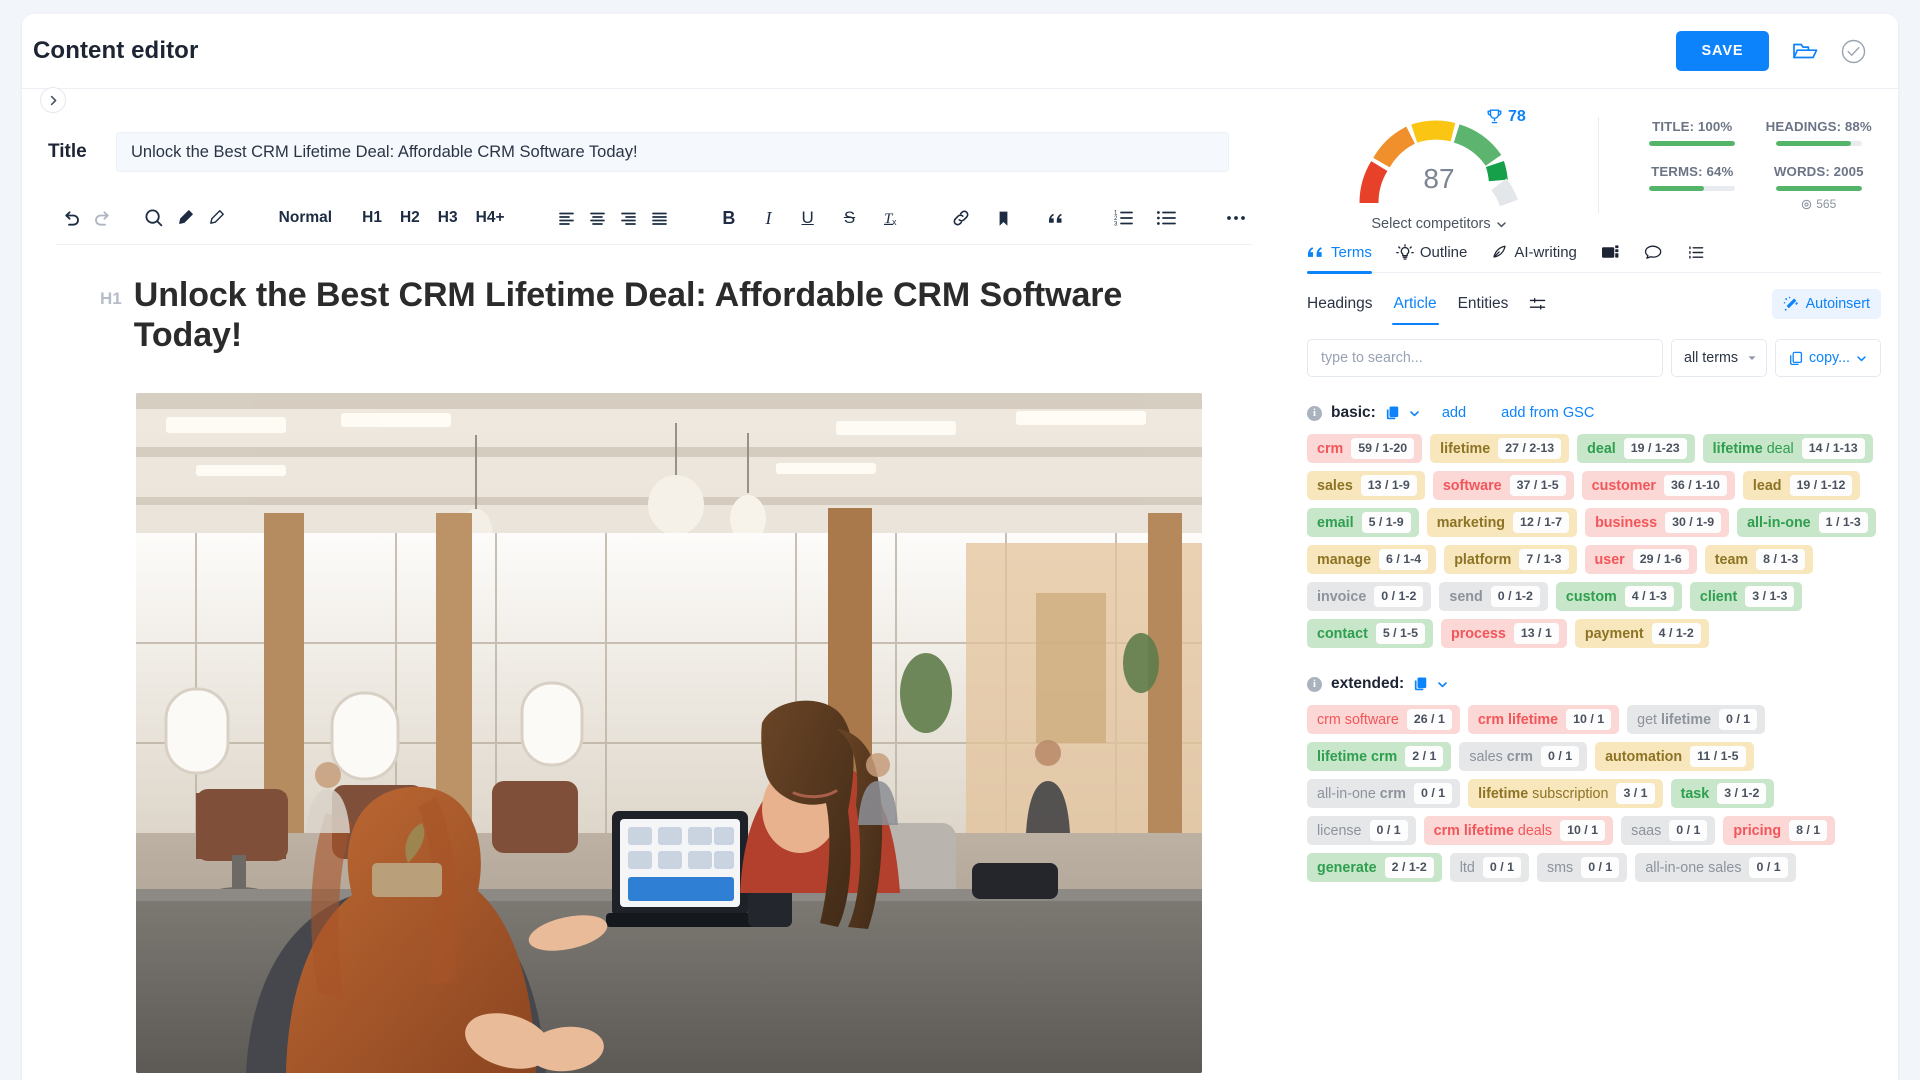 The height and width of the screenshot is (1080, 1920). I want to click on term-chip: sms 0 / 1, so click(1582, 867).